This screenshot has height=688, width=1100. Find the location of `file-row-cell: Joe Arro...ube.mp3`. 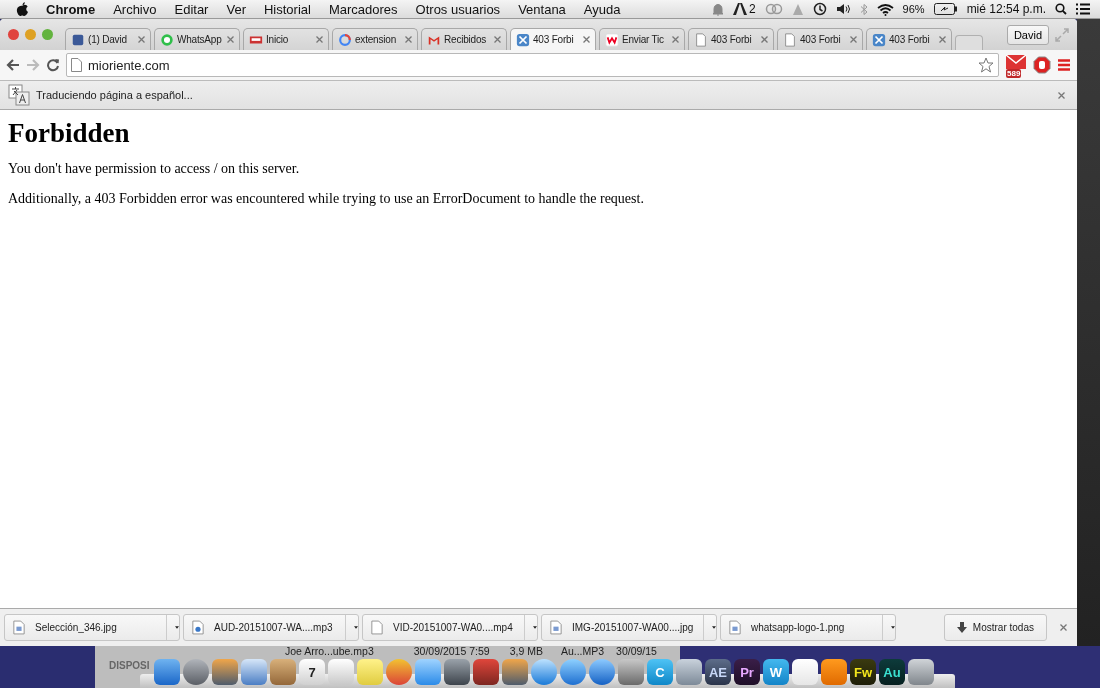

file-row-cell: Joe Arro...ube.mp3 is located at coordinates (329, 651).